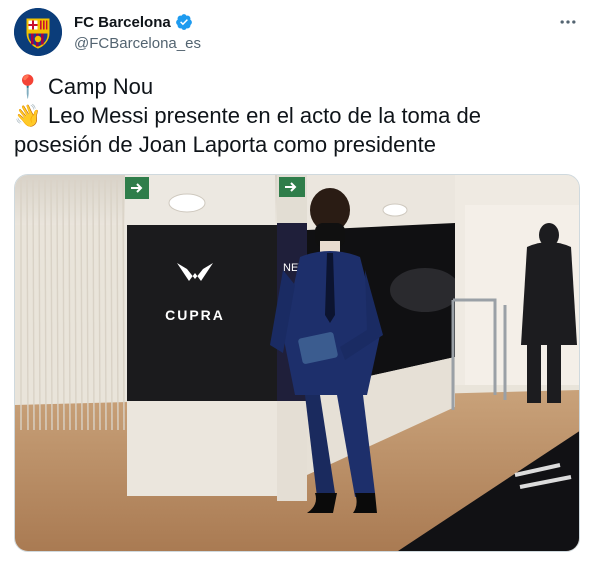 The image size is (590, 563). Describe the element at coordinates (184, 22) in the screenshot. I see `verified-badge-icon` at that location.